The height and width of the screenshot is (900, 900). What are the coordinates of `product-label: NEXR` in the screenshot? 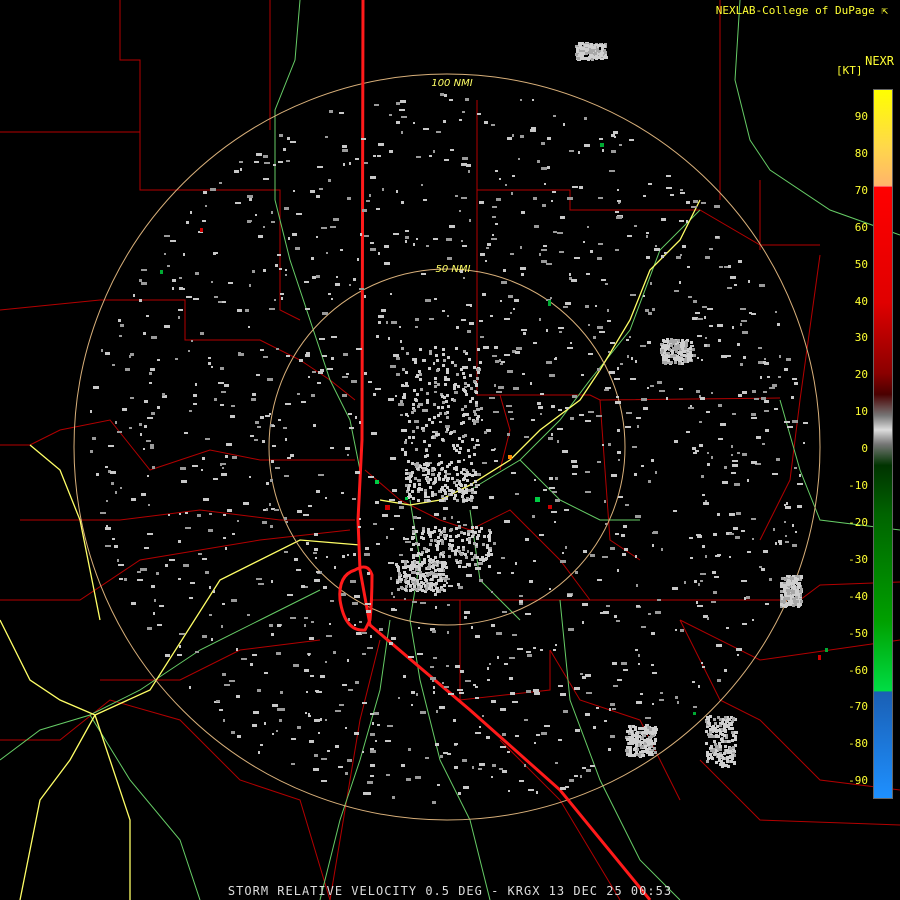 It's located at (879, 61).